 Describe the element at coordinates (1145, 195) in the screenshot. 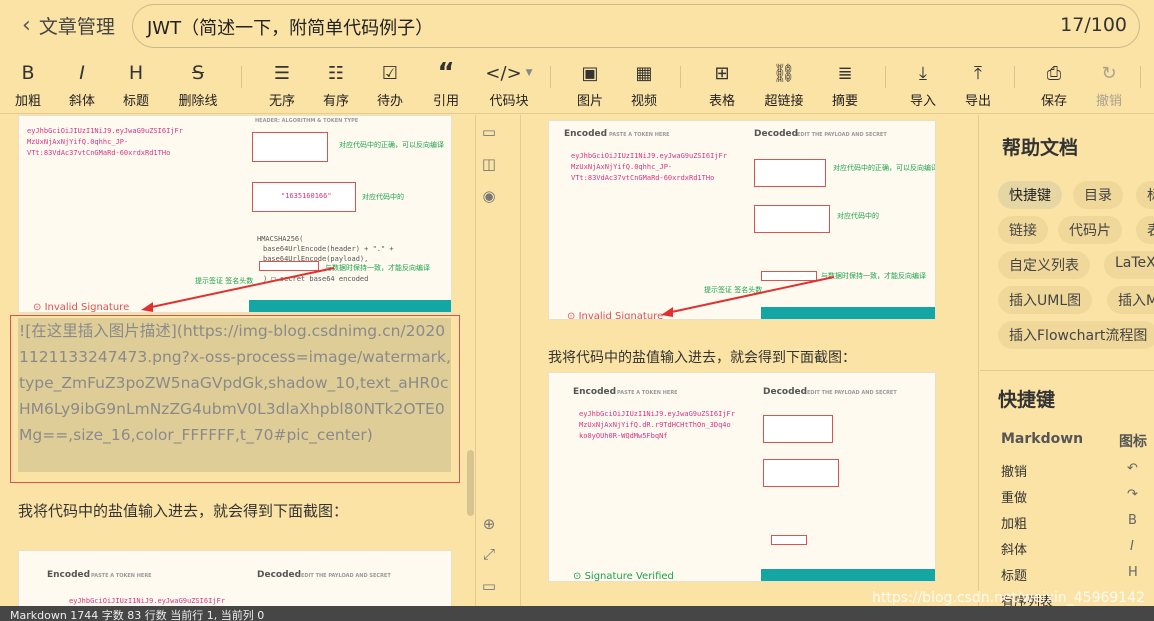

I see `chip-heading: 标` at that location.